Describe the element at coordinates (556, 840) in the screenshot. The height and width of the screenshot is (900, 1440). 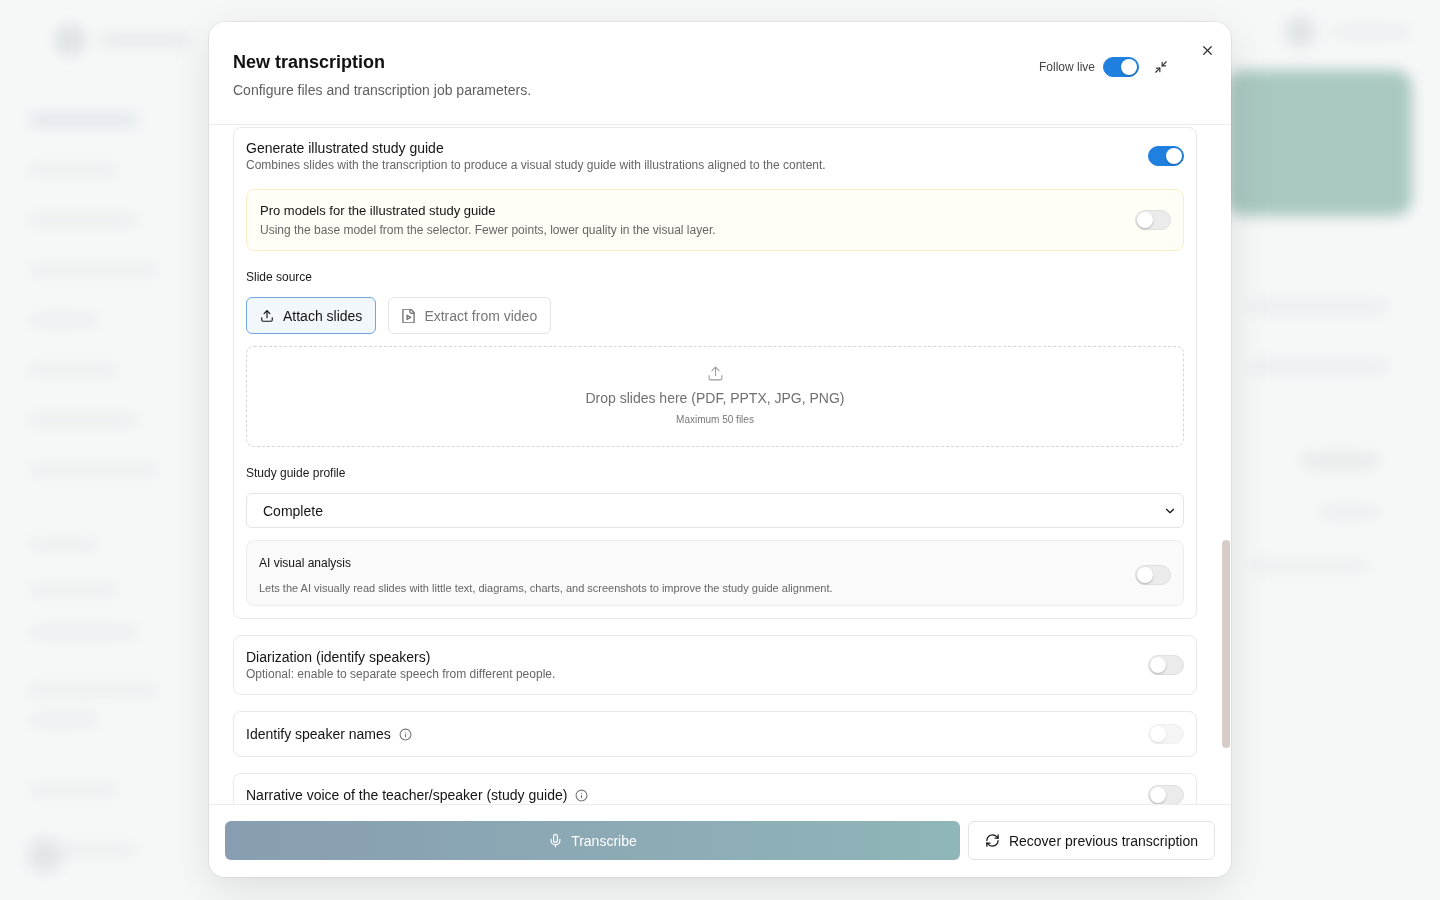
I see `microphone-icon` at that location.